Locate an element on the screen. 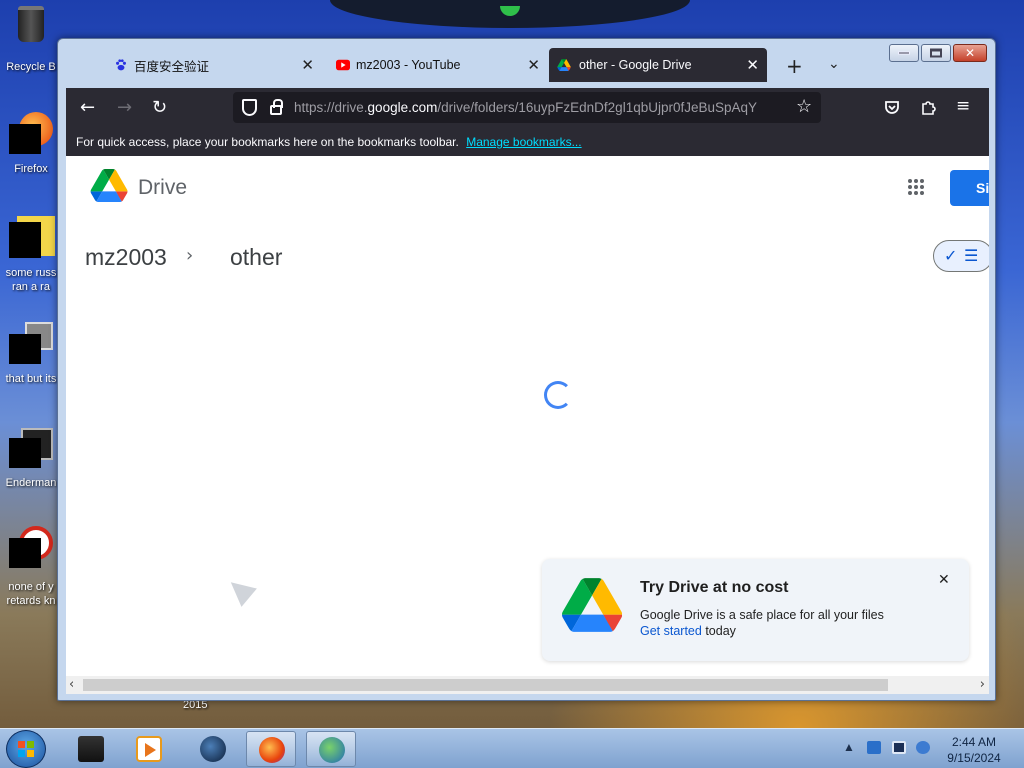 The image size is (1024, 768). firefox-icon is located at coordinates (272, 750).